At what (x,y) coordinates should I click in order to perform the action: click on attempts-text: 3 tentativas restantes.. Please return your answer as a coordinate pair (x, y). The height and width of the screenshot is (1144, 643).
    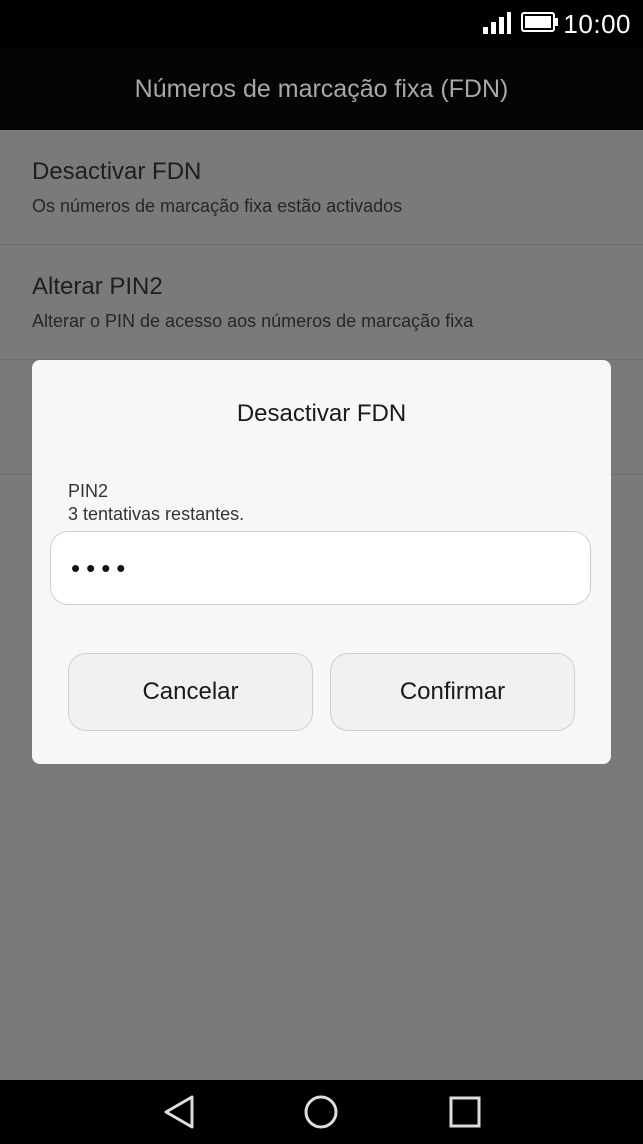
    Looking at the image, I should click on (156, 514).